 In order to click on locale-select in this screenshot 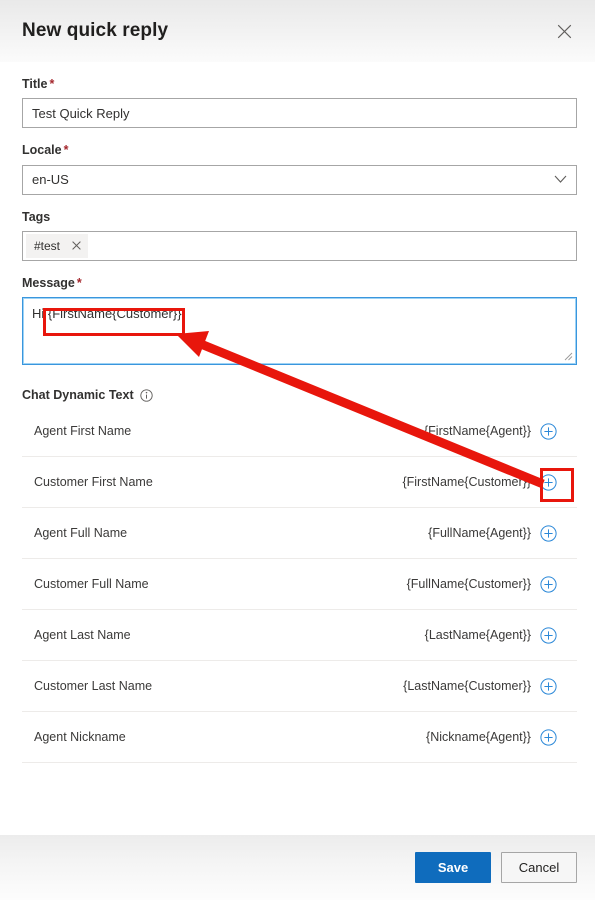, I will do `click(299, 179)`.